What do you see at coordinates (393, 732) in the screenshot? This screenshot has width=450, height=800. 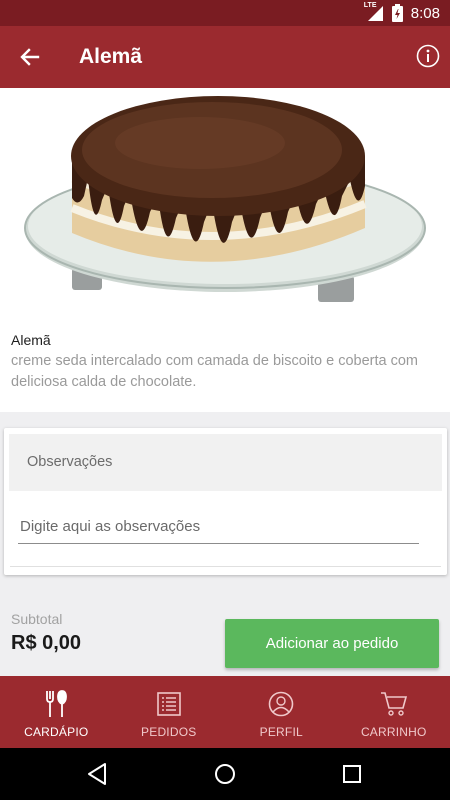 I see `nav-label-carrinho: CARRINHO` at bounding box center [393, 732].